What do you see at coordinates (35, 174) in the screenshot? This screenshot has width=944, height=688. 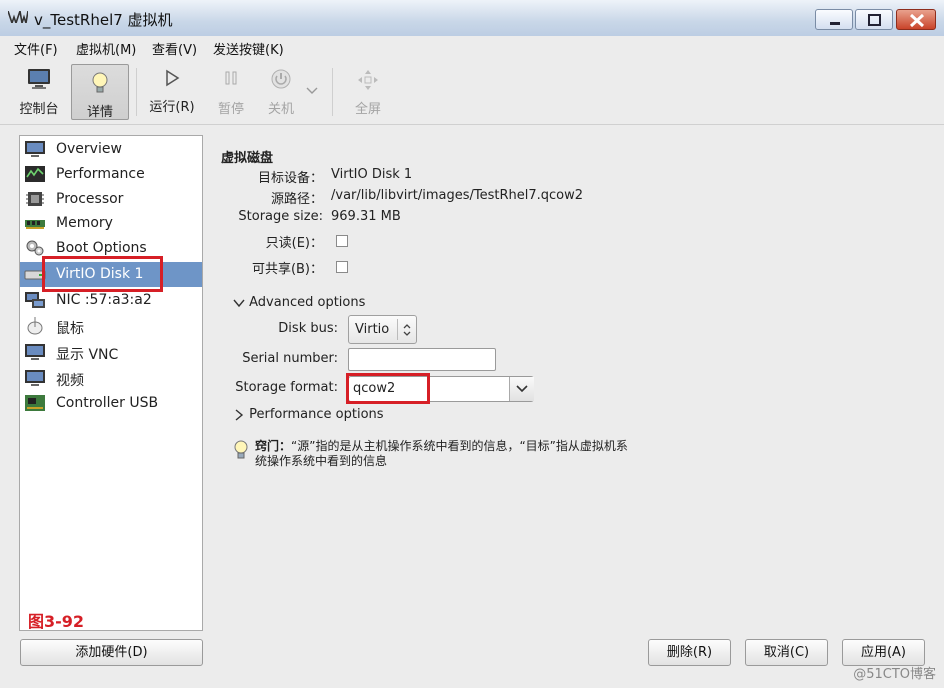 I see `performance-icon` at bounding box center [35, 174].